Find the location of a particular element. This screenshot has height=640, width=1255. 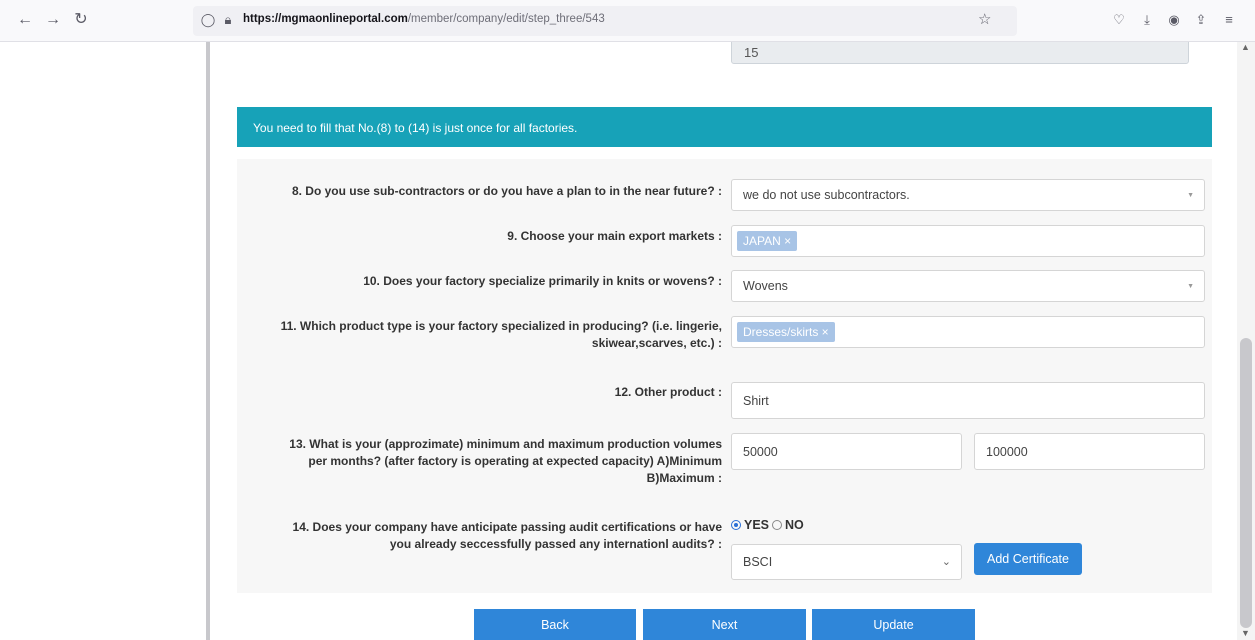

q9-label: 9. Choose your main export markets : is located at coordinates (614, 236).